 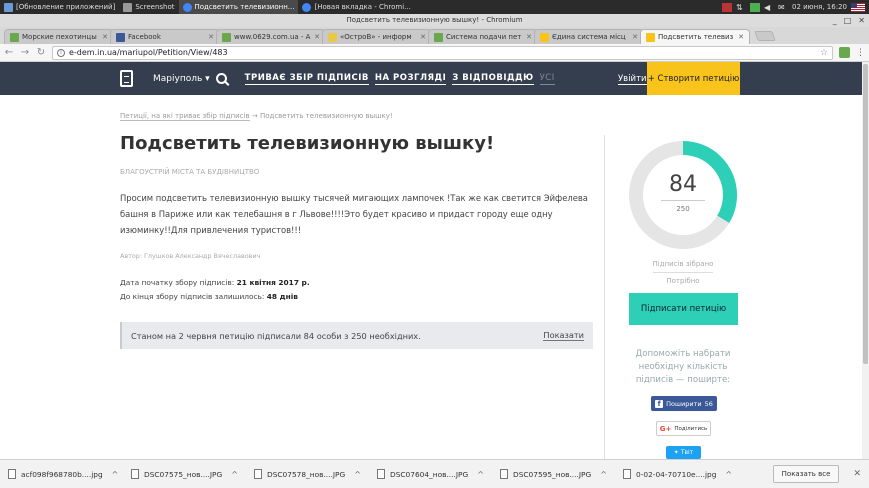 I want to click on taskbar-item: Screenshot, so click(x=148, y=7).